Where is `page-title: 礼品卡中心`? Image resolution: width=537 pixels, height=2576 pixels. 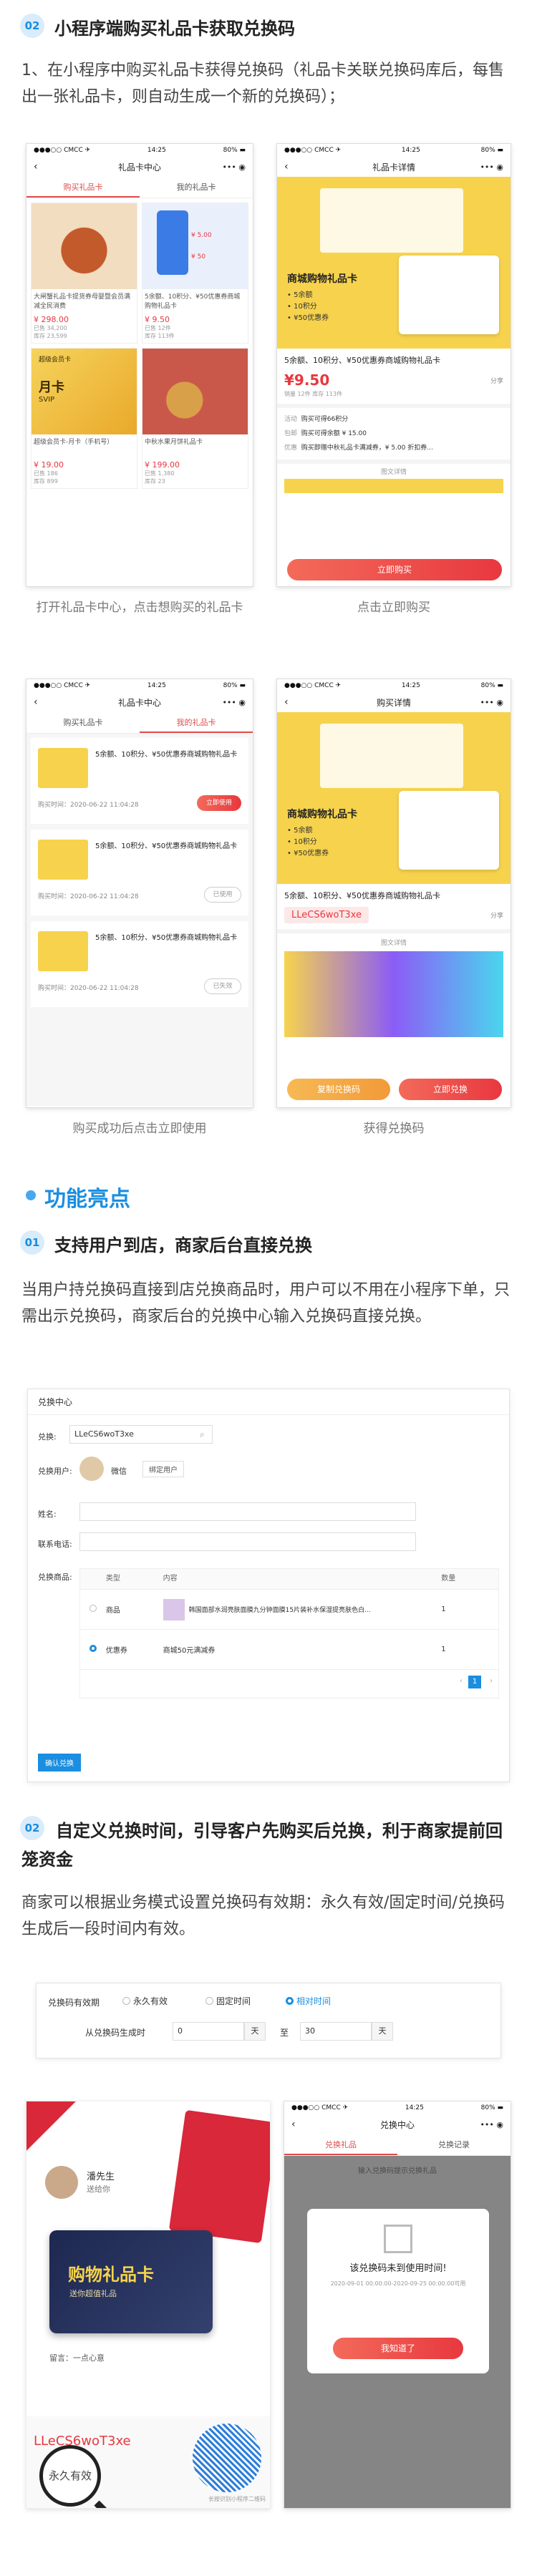
page-title: 礼品卡中心 is located at coordinates (139, 167).